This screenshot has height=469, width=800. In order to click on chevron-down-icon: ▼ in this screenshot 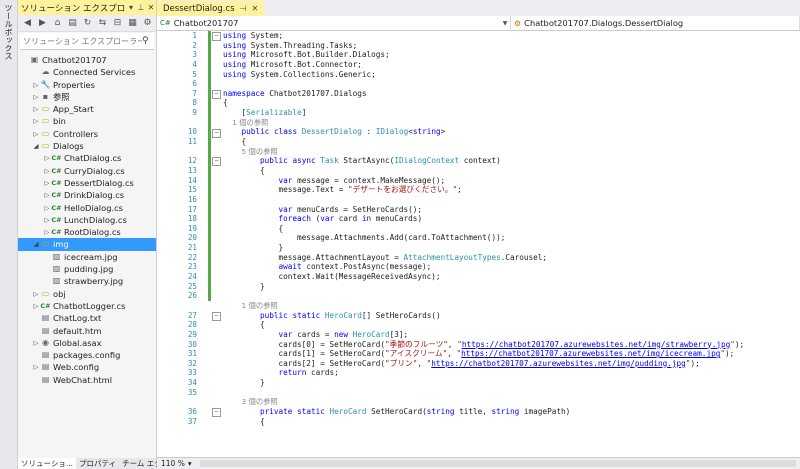, I will do `click(505, 23)`.